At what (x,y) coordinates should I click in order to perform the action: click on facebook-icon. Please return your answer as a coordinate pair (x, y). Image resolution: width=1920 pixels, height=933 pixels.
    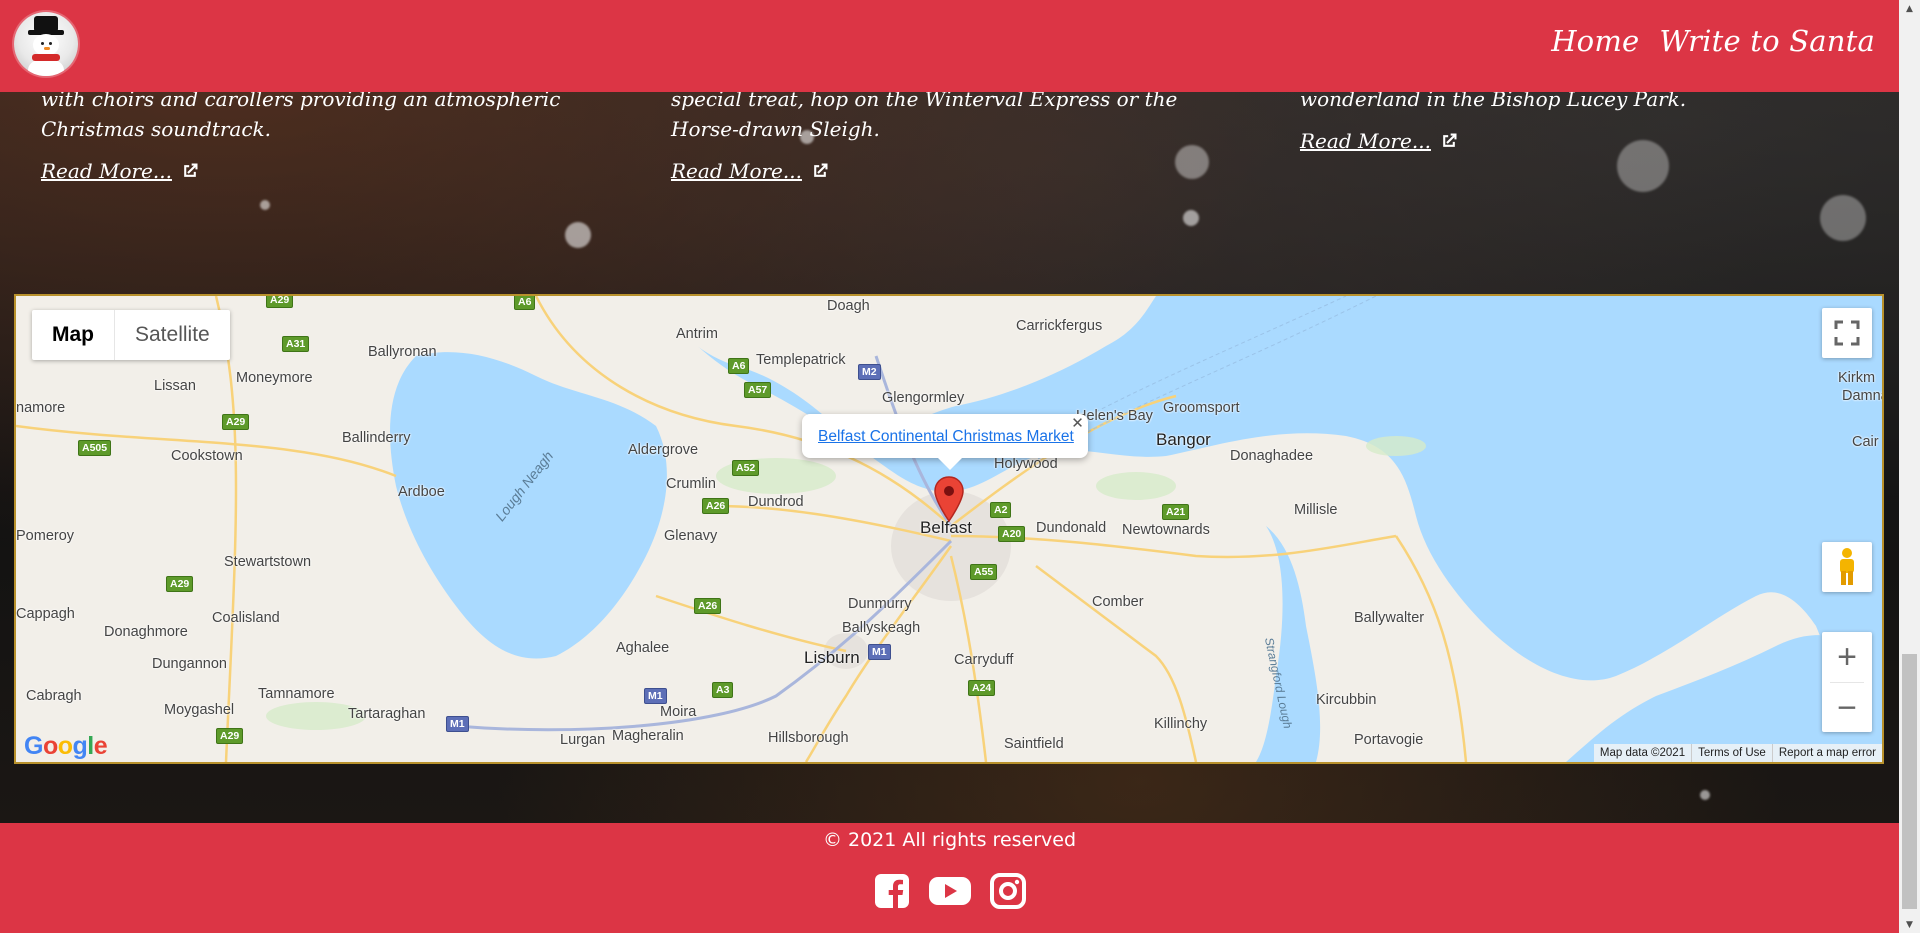
    Looking at the image, I should click on (891, 891).